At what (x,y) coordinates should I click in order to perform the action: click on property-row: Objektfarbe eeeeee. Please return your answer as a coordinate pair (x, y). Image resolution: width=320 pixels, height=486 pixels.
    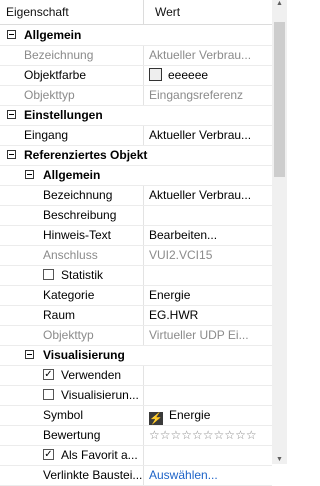
    Looking at the image, I should click on (136, 76).